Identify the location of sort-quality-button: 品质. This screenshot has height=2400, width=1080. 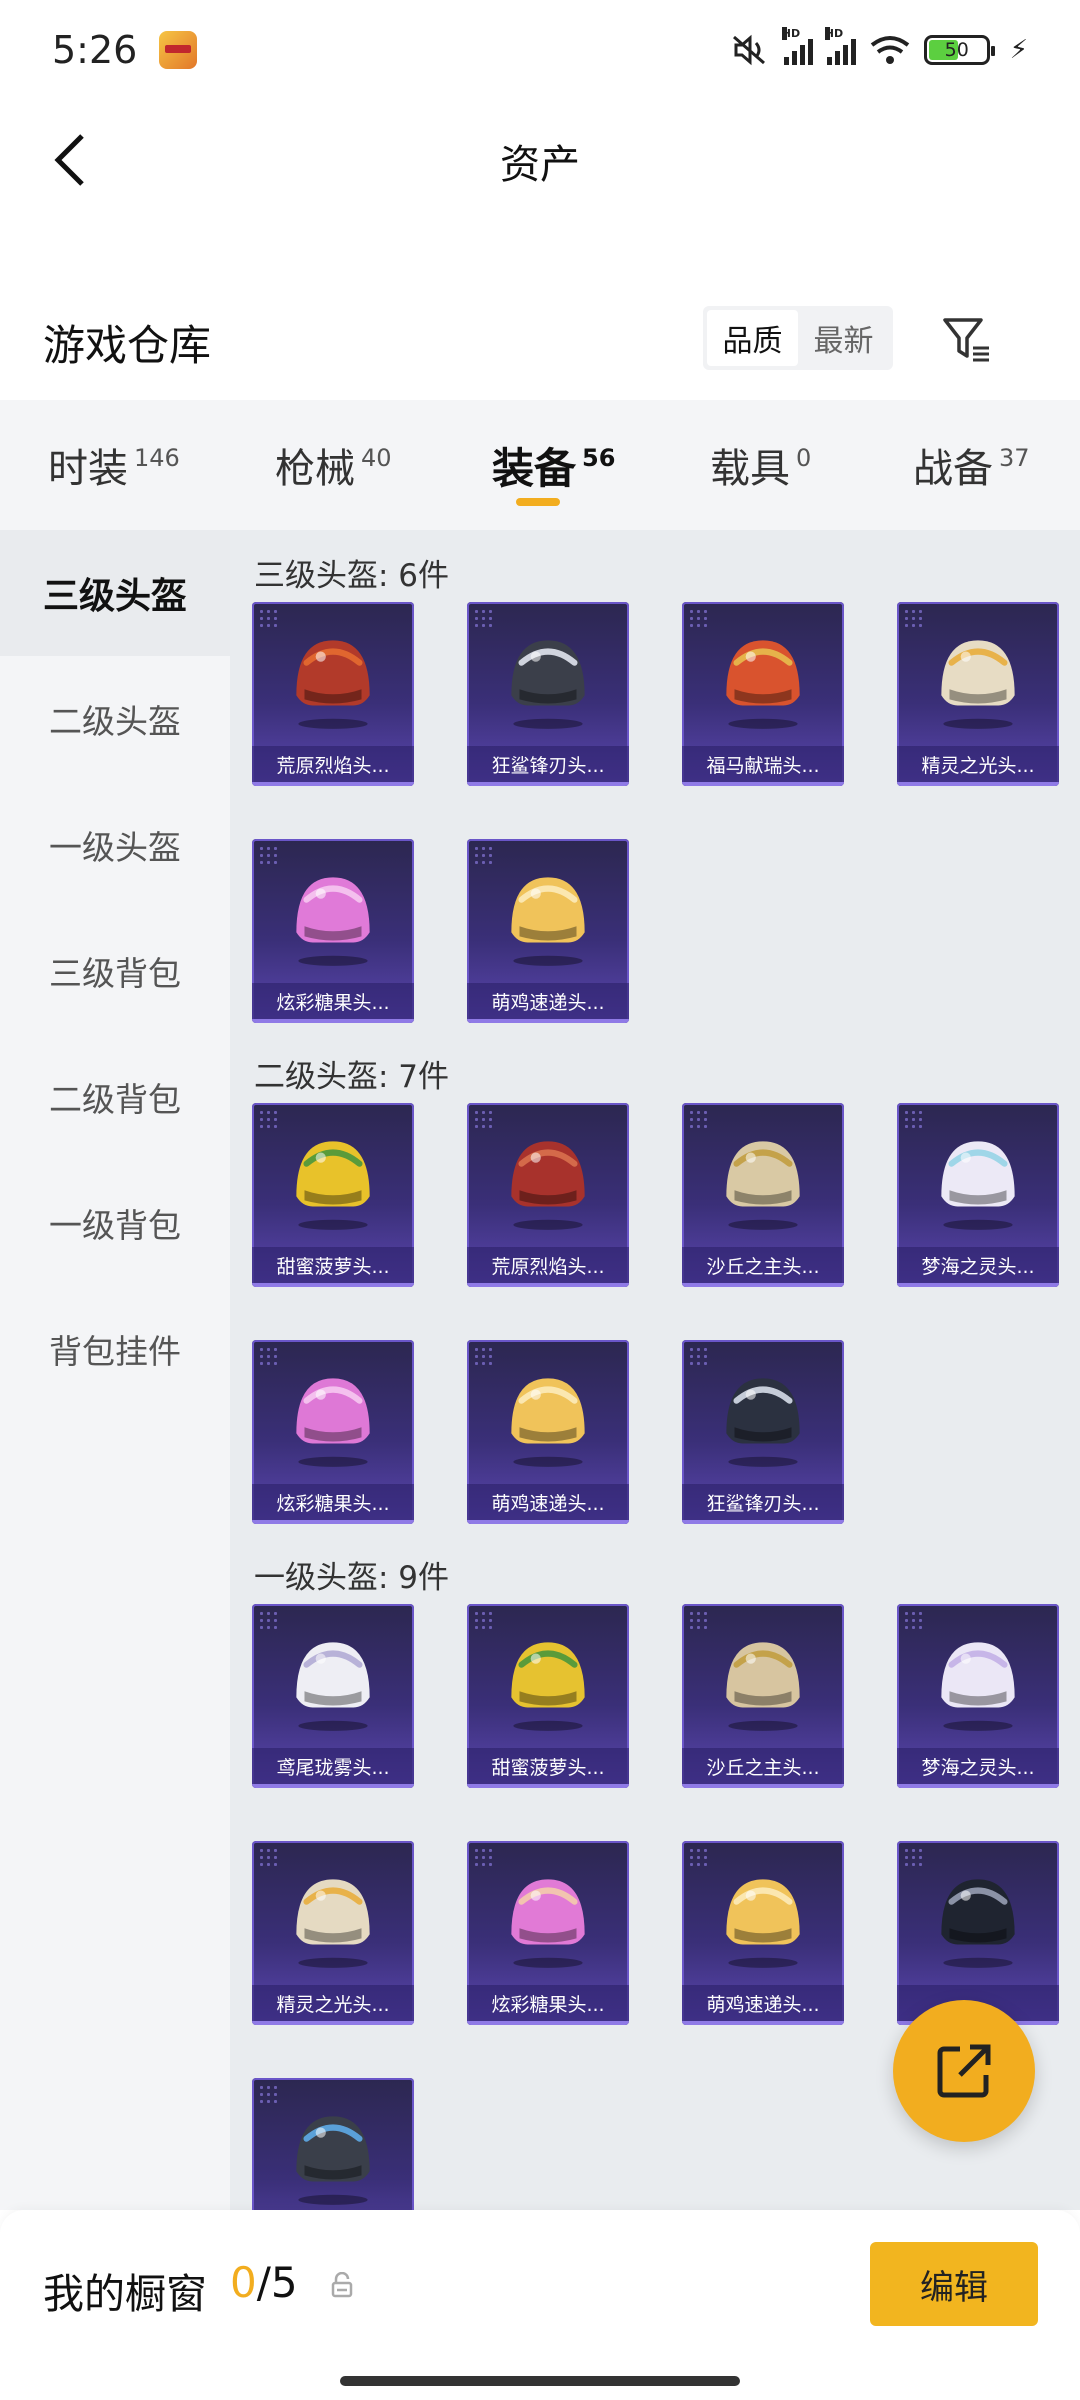
(752, 338).